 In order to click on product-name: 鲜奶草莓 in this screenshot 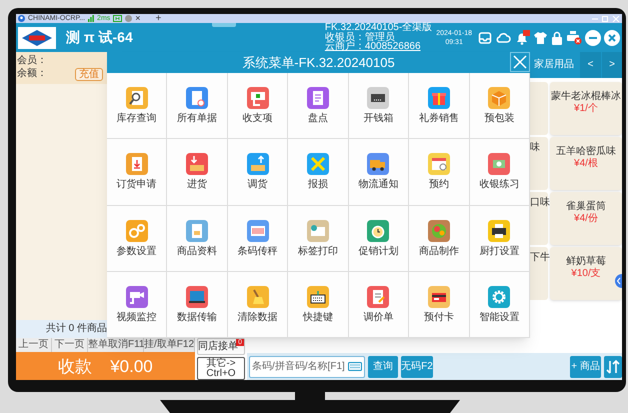, I will do `click(586, 262)`.